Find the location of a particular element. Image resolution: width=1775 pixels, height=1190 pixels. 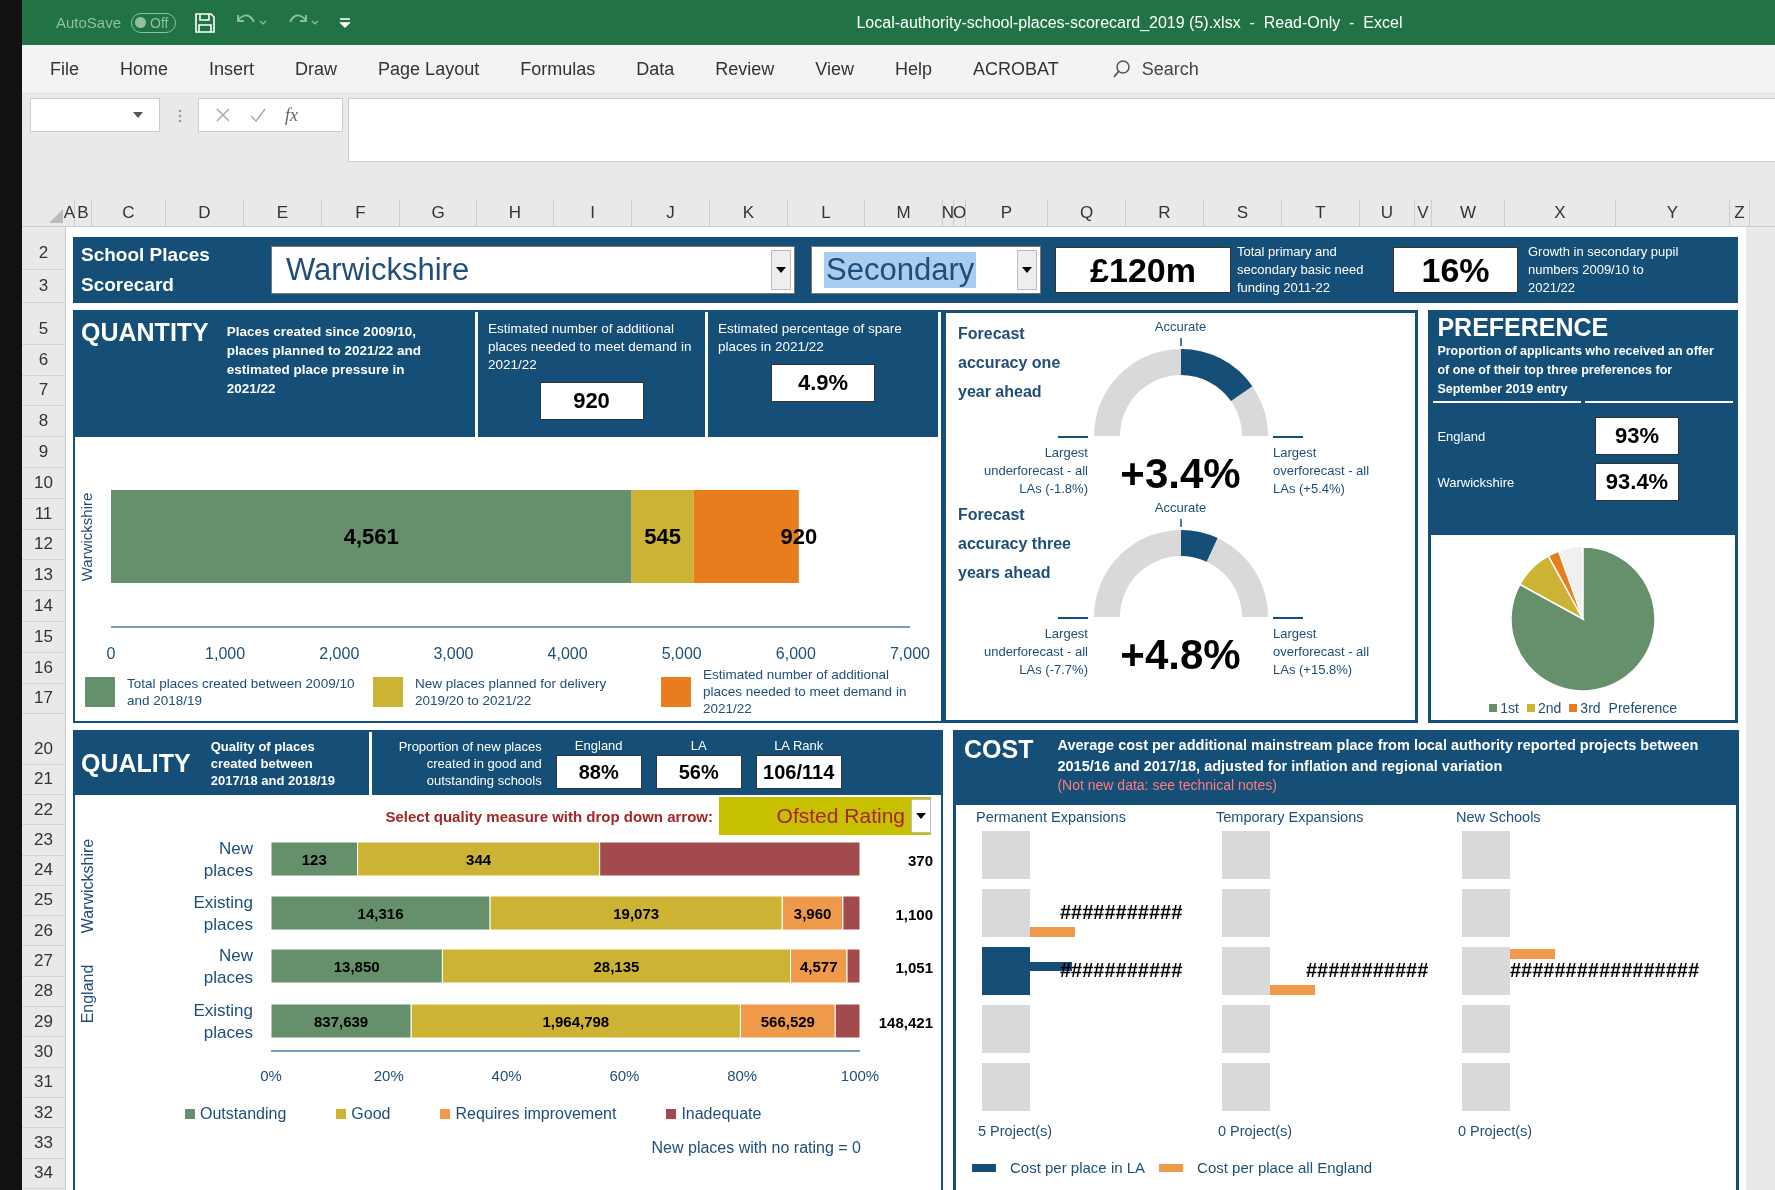

row-header: 25 is located at coordinates (43, 901).